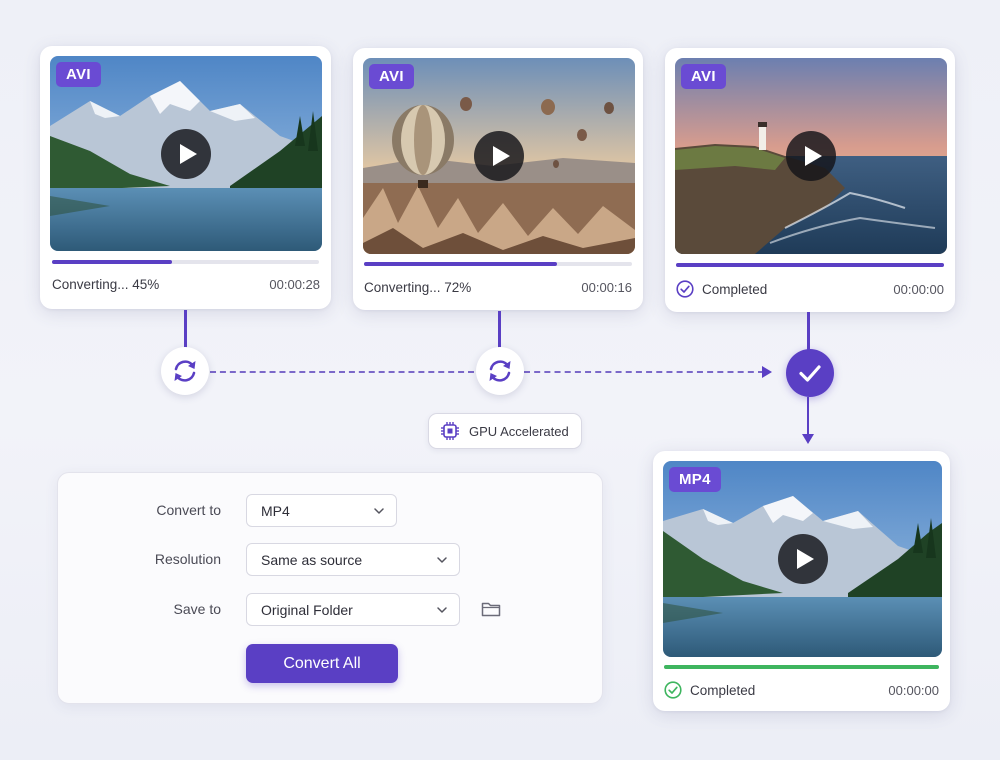 Image resolution: width=1000 pixels, height=760 pixels. What do you see at coordinates (294, 284) in the screenshot?
I see `time-remaining: 00:00:28` at bounding box center [294, 284].